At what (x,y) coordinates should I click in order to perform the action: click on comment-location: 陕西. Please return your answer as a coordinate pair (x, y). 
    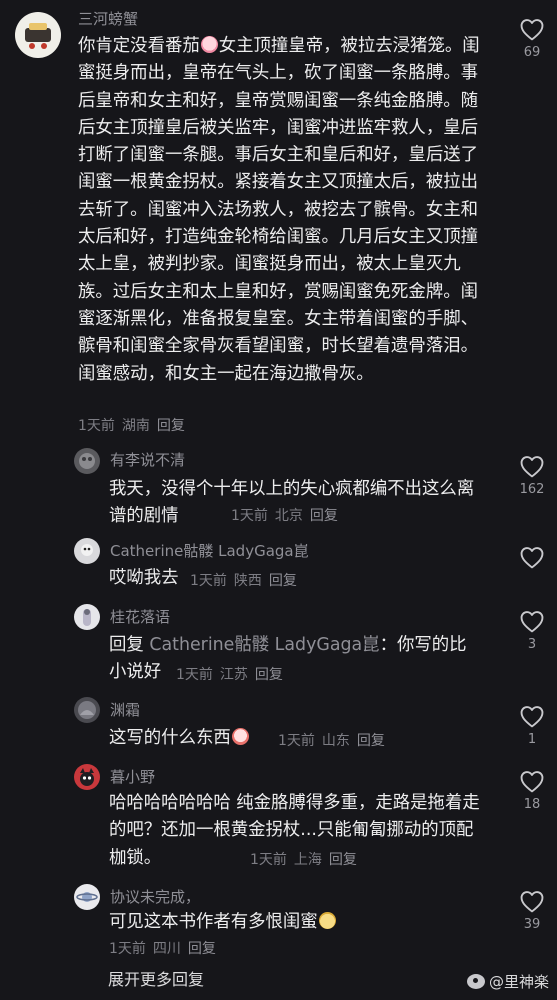
    Looking at the image, I should click on (247, 581).